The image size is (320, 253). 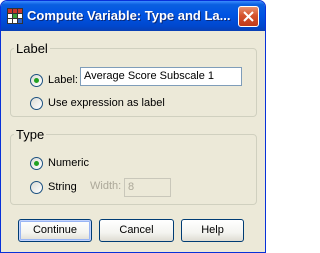 What do you see at coordinates (106, 103) in the screenshot?
I see `expression-radio-label: Use expression as label` at bounding box center [106, 103].